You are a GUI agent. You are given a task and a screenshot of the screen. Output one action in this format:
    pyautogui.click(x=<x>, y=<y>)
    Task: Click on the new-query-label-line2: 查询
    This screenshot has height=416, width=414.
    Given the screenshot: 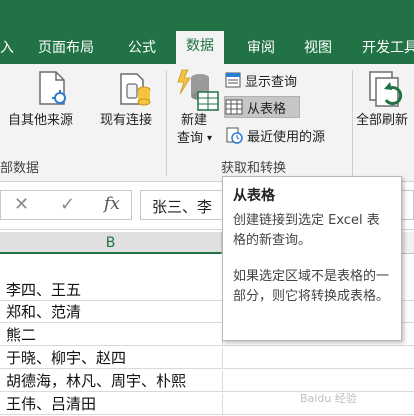 What is the action you would take?
    pyautogui.click(x=190, y=138)
    